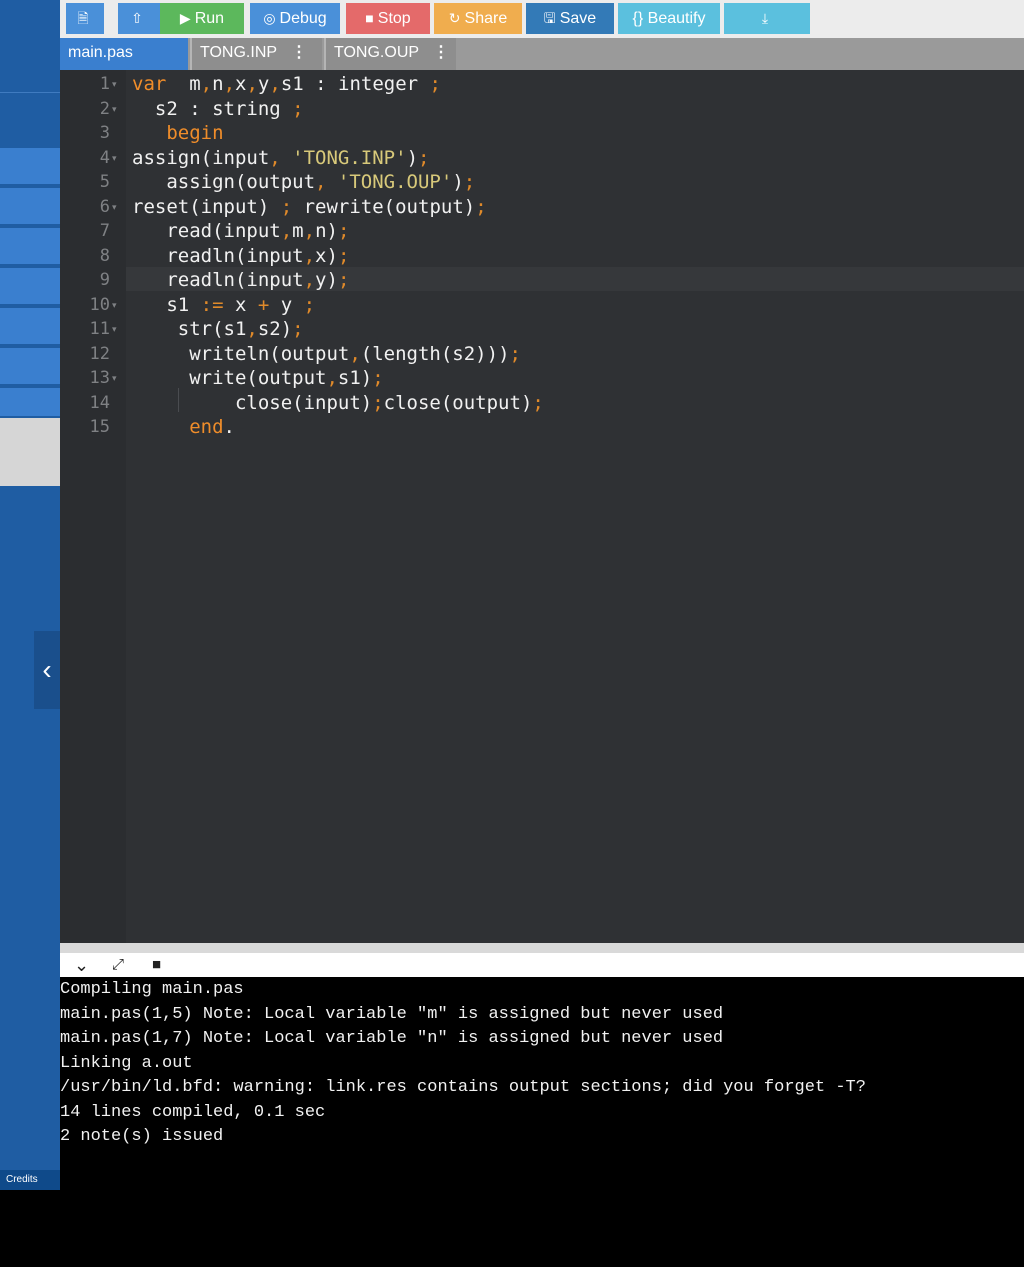  I want to click on button-label: Run, so click(209, 18).